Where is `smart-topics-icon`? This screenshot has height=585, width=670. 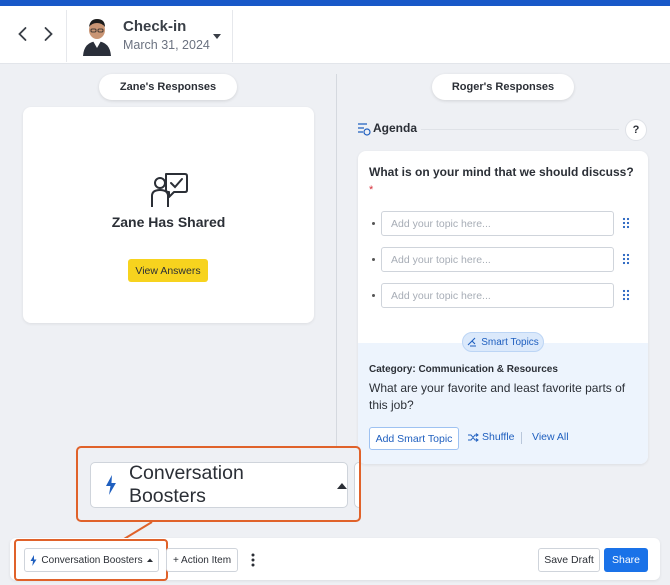
smart-topics-icon is located at coordinates (472, 342).